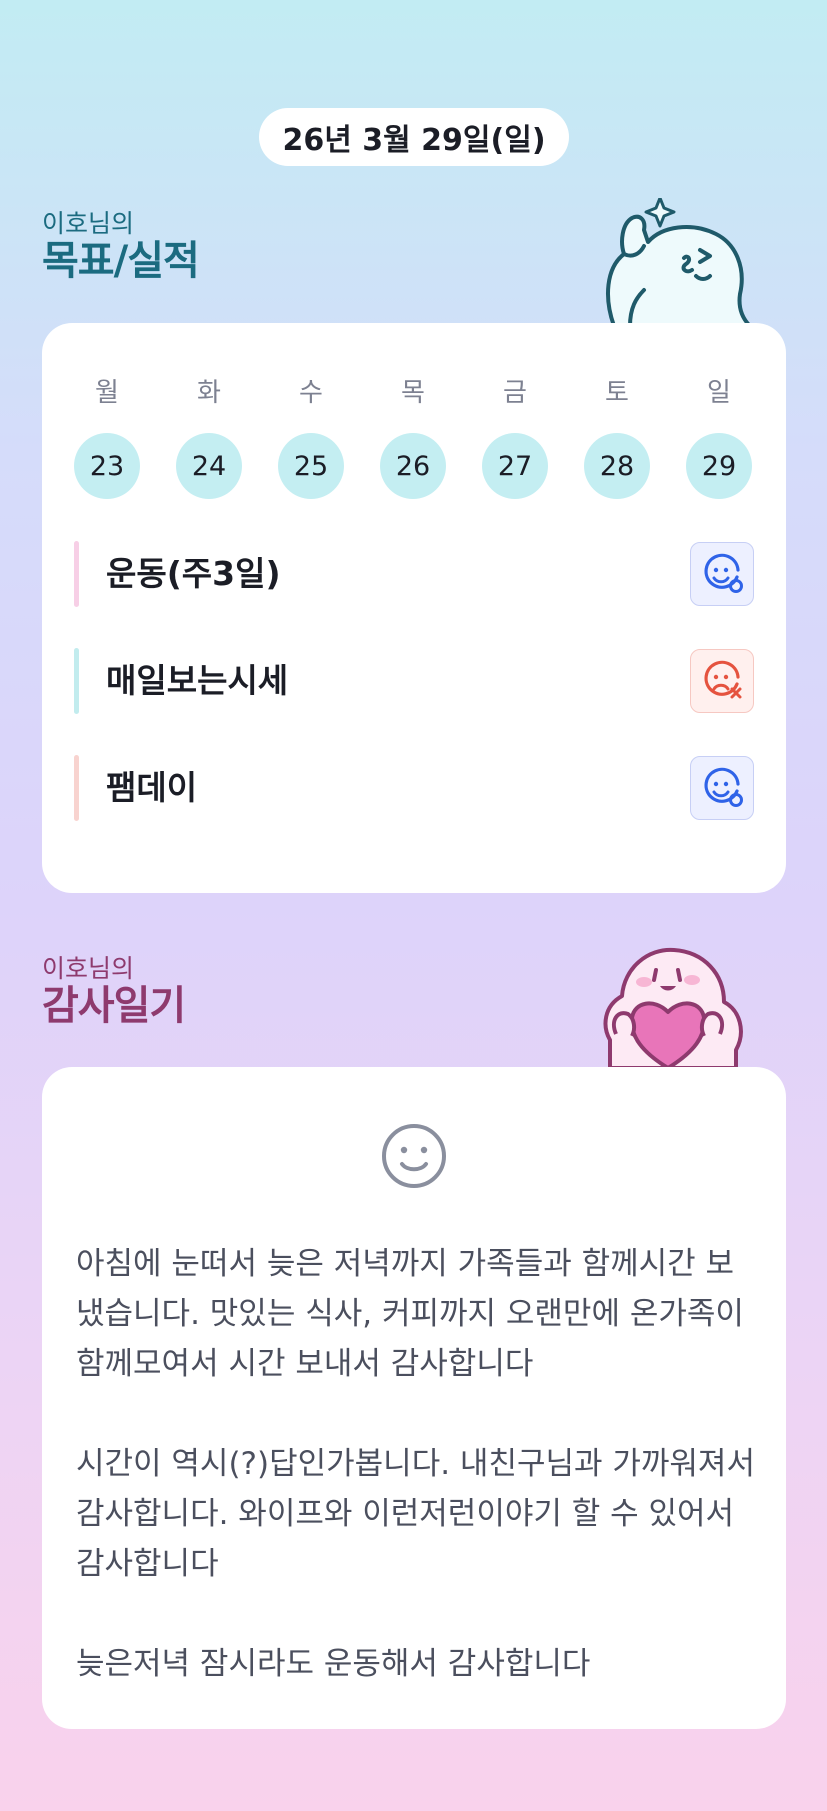 This screenshot has width=827, height=1811. I want to click on day-name: 금, so click(515, 393).